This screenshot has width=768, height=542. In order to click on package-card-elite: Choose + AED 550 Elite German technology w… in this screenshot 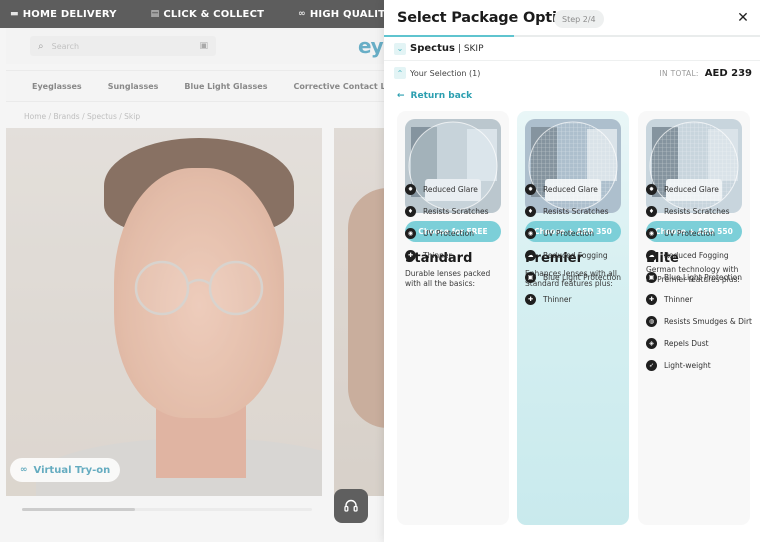, I will do `click(695, 318)`.